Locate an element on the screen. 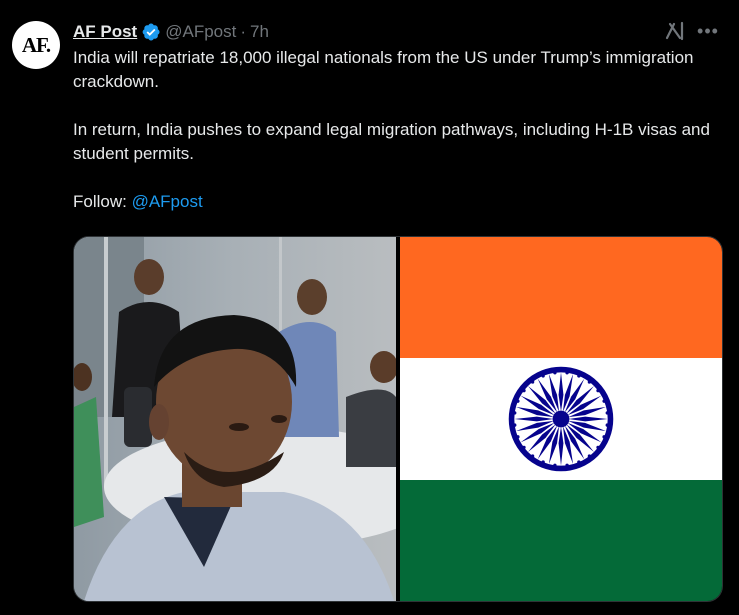 The width and height of the screenshot is (739, 615). flag-green-band is located at coordinates (561, 540).